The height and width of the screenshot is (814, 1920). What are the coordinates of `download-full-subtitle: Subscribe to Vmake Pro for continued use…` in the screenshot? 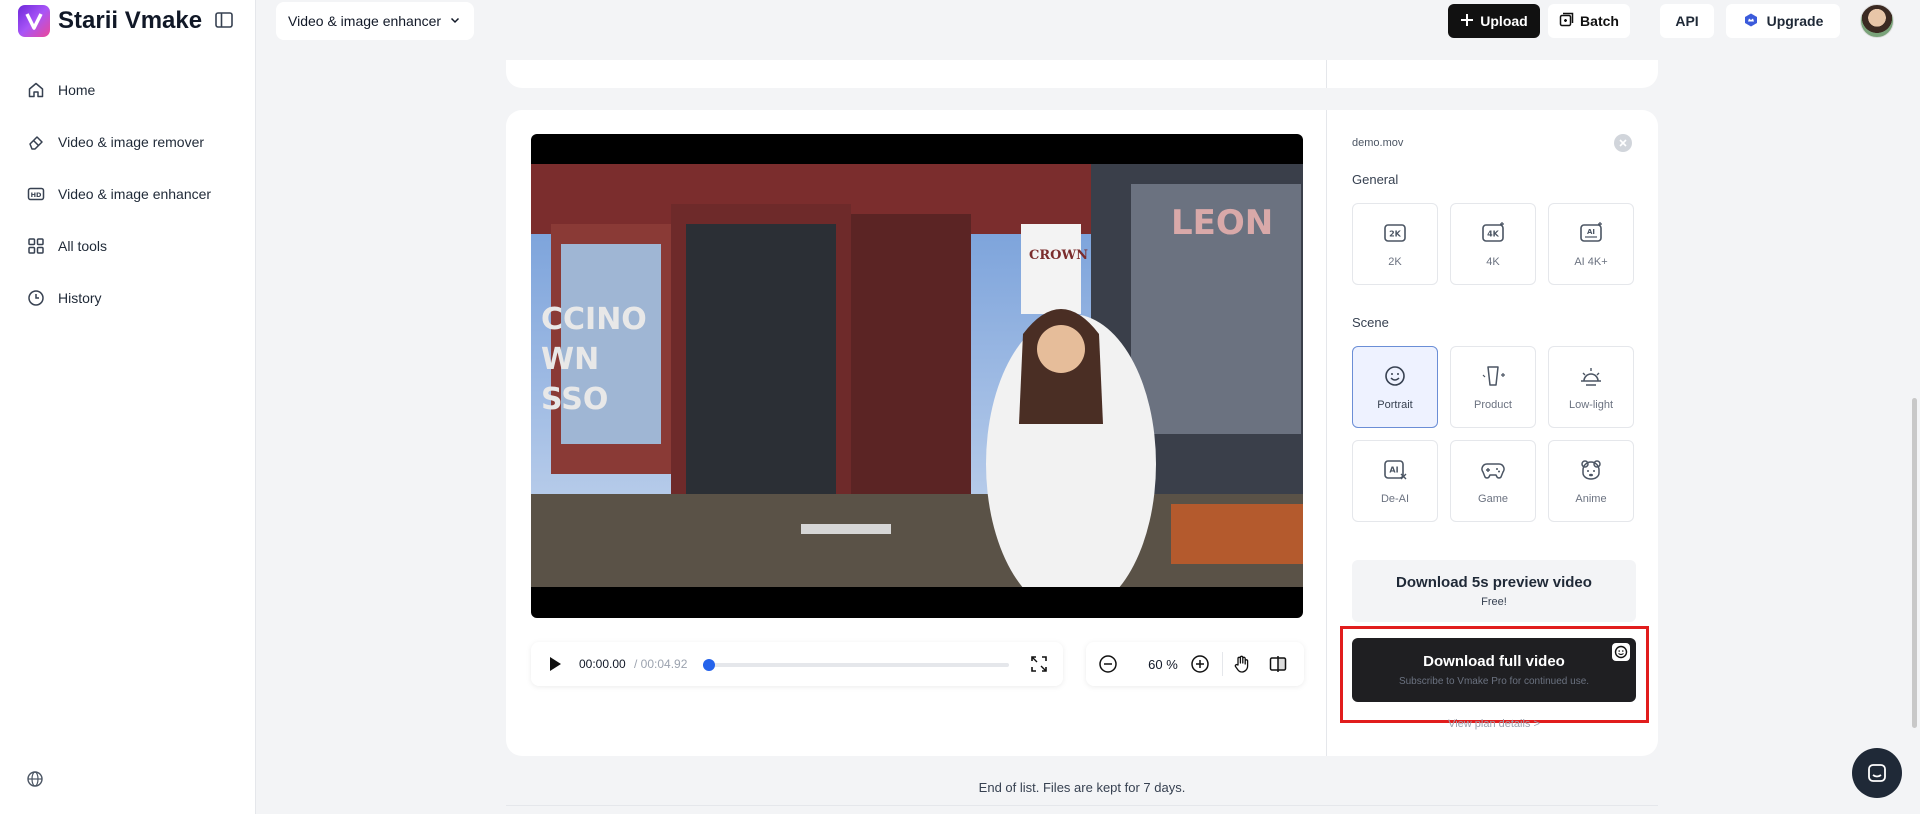 It's located at (1494, 681).